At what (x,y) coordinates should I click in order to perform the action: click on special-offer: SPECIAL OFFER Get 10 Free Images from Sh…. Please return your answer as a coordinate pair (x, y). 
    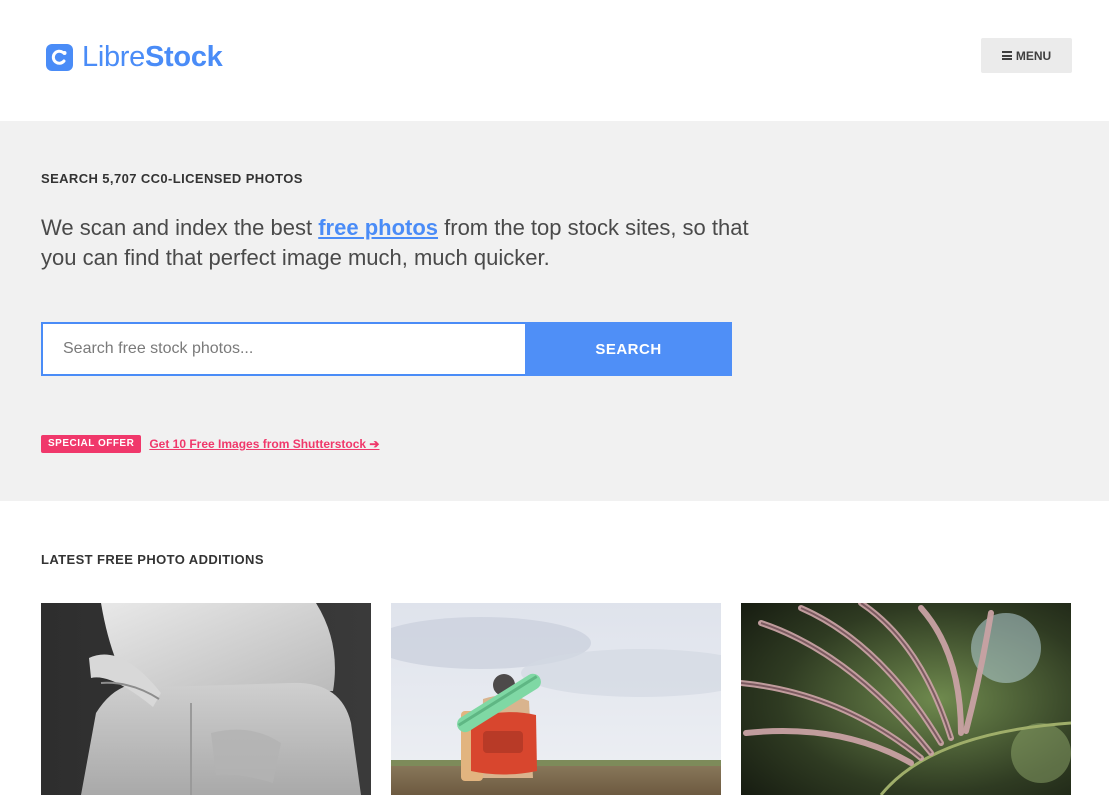
    Looking at the image, I should click on (210, 444).